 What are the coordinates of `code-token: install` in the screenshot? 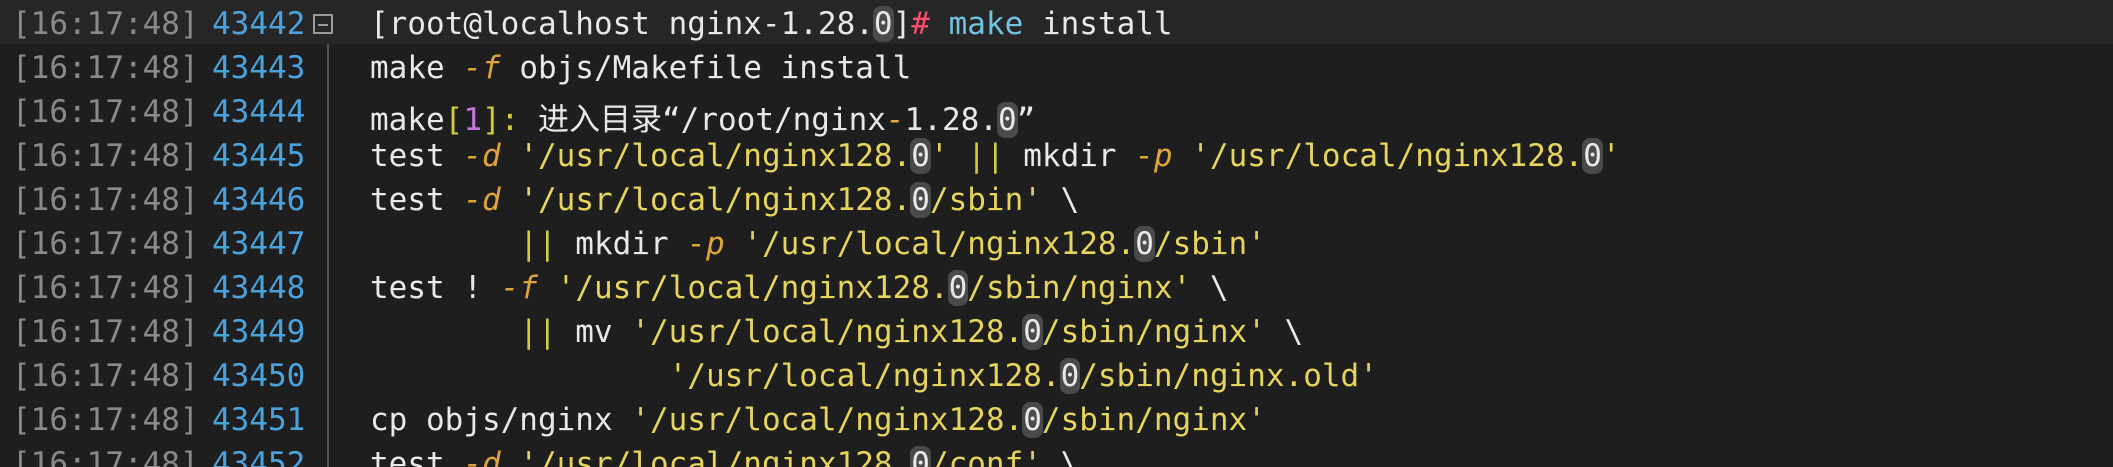 It's located at (1098, 24).